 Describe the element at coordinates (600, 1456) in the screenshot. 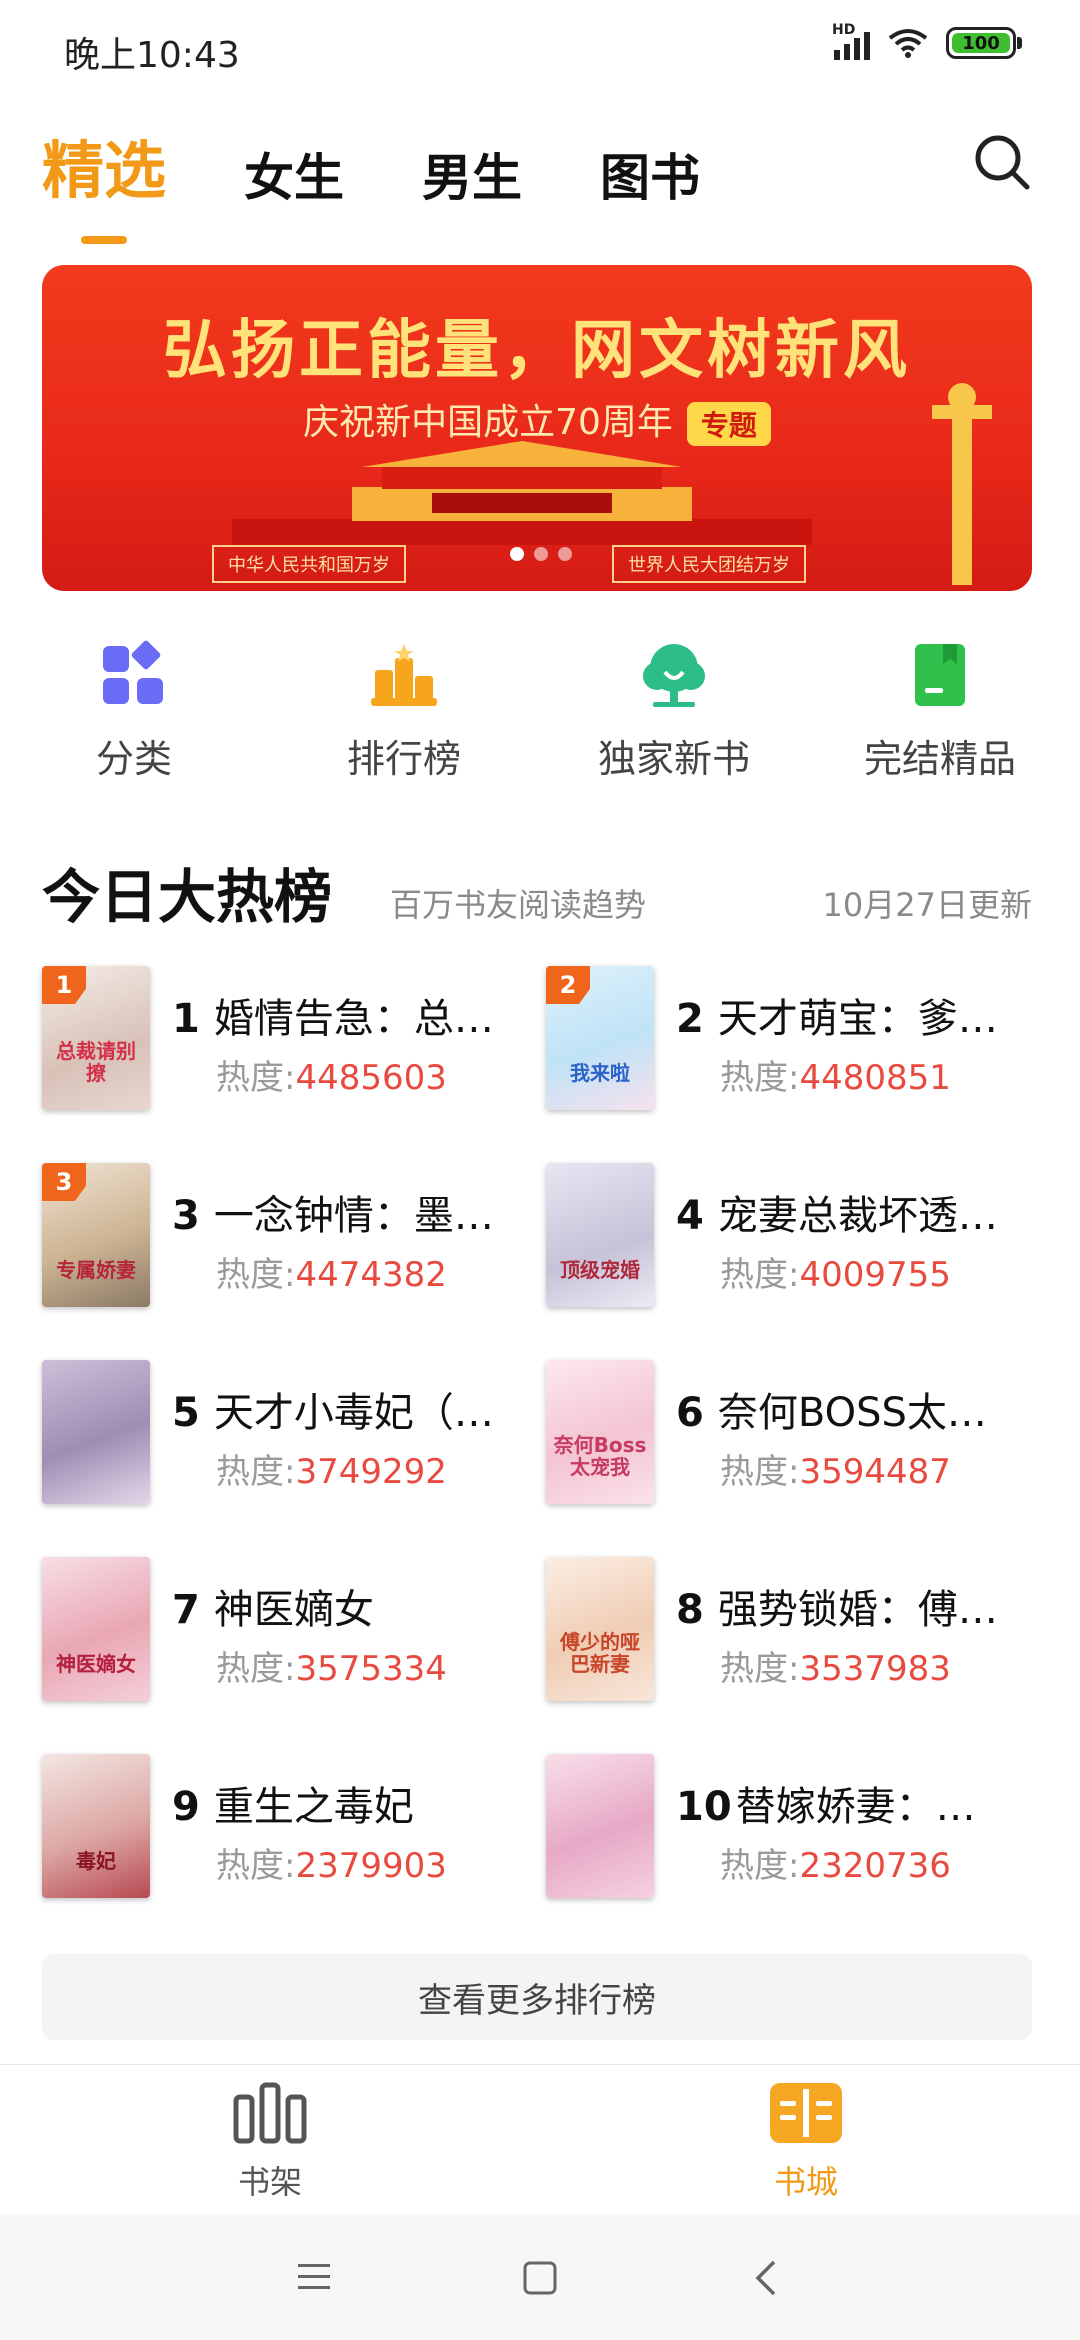

I see `cover-title: 奈何Boss太宠我` at that location.